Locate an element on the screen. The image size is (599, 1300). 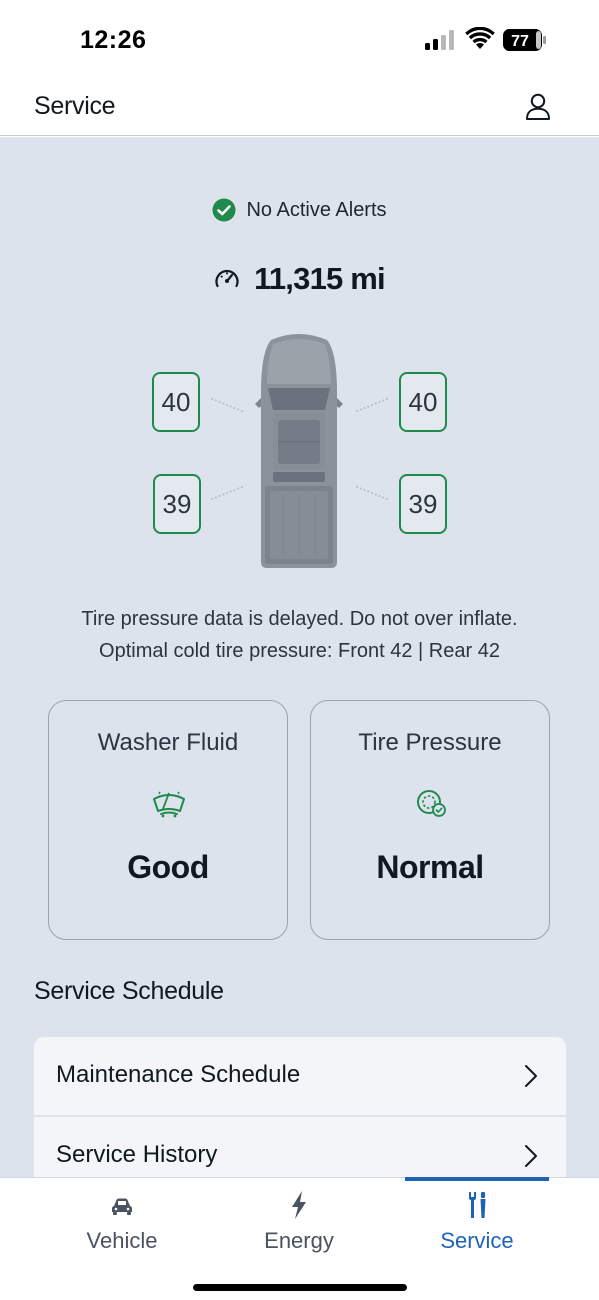
bottom-nav: Vehicle Energy Service is located at coordinates (299, 1238).